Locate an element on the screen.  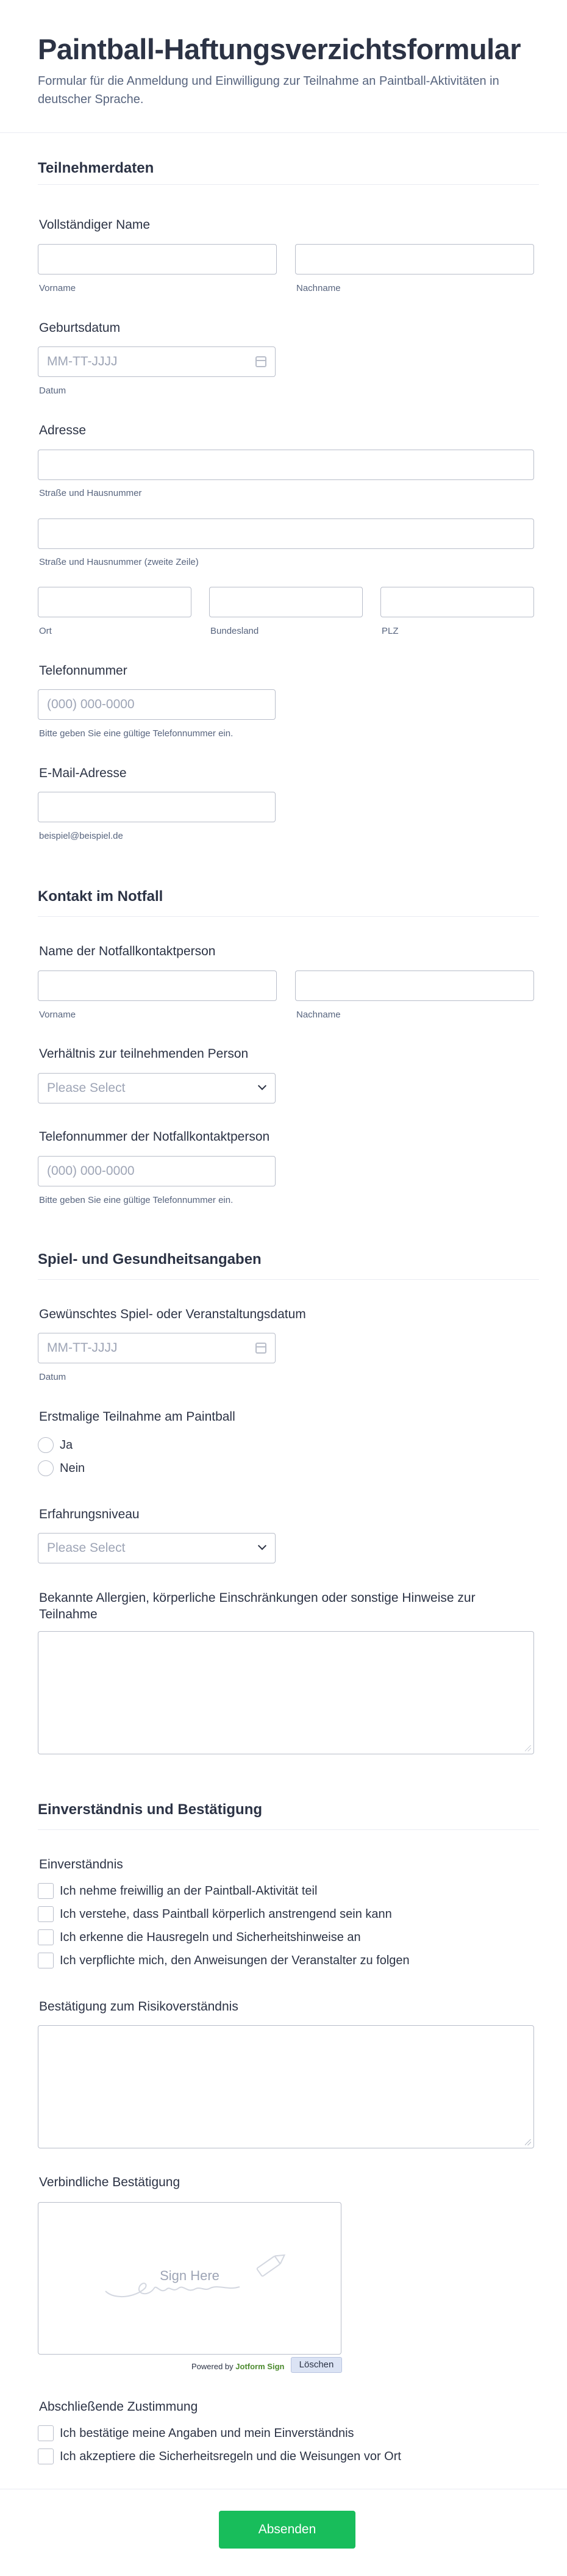
first-time-label: Erstmalige Teilnahme am Paintball is located at coordinates (137, 1417).